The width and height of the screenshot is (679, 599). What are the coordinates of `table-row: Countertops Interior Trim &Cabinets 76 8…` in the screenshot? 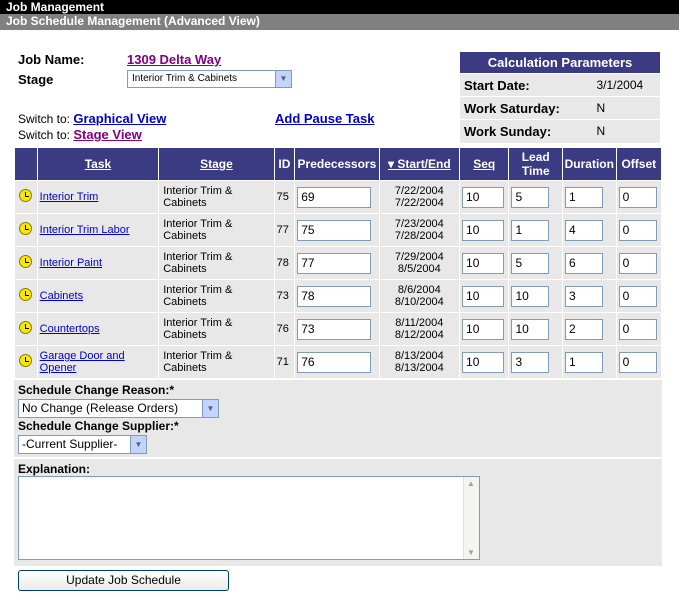 It's located at (338, 329).